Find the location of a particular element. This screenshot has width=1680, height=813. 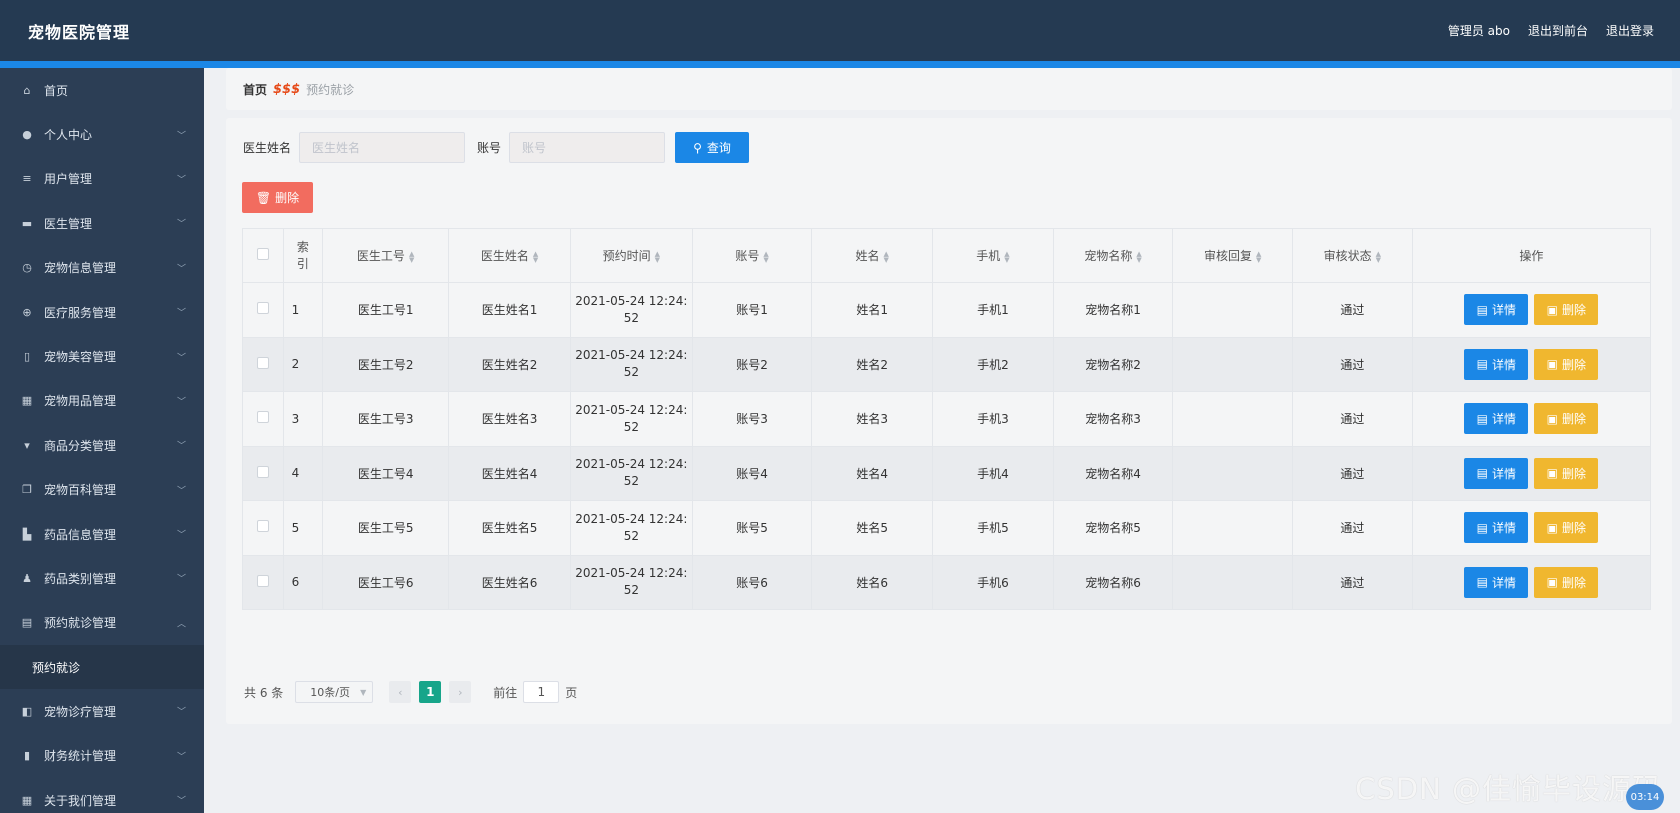

sidebar-item: ≡ 用户管理 ﹀ is located at coordinates (102, 179).